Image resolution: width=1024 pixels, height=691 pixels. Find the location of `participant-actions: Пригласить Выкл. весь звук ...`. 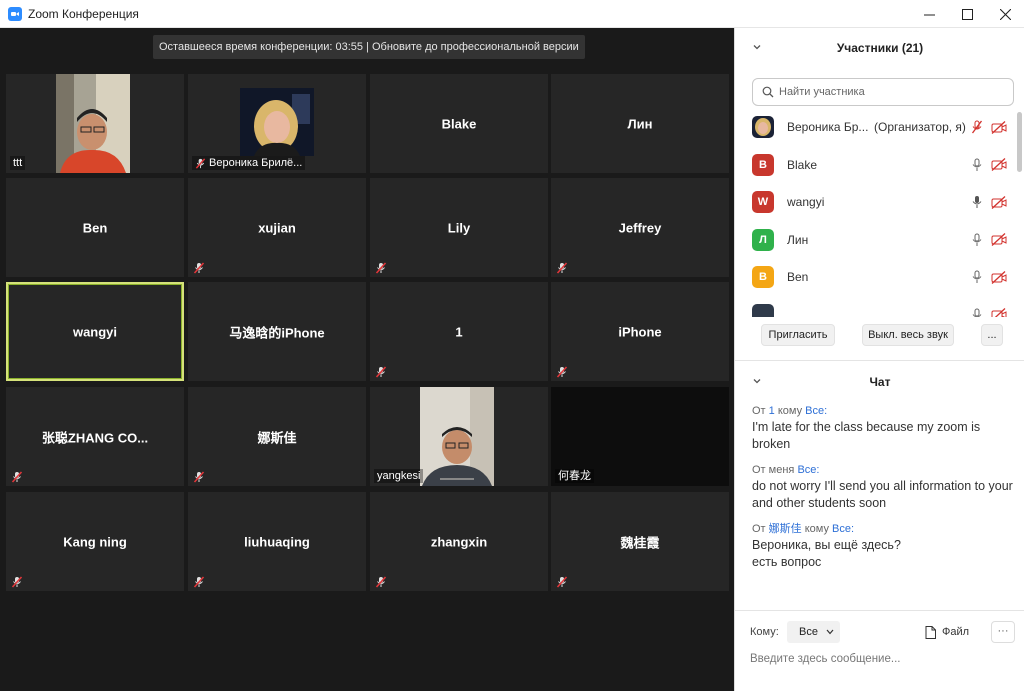

participant-actions: Пригласить Выкл. весь звук ... is located at coordinates (879, 339).